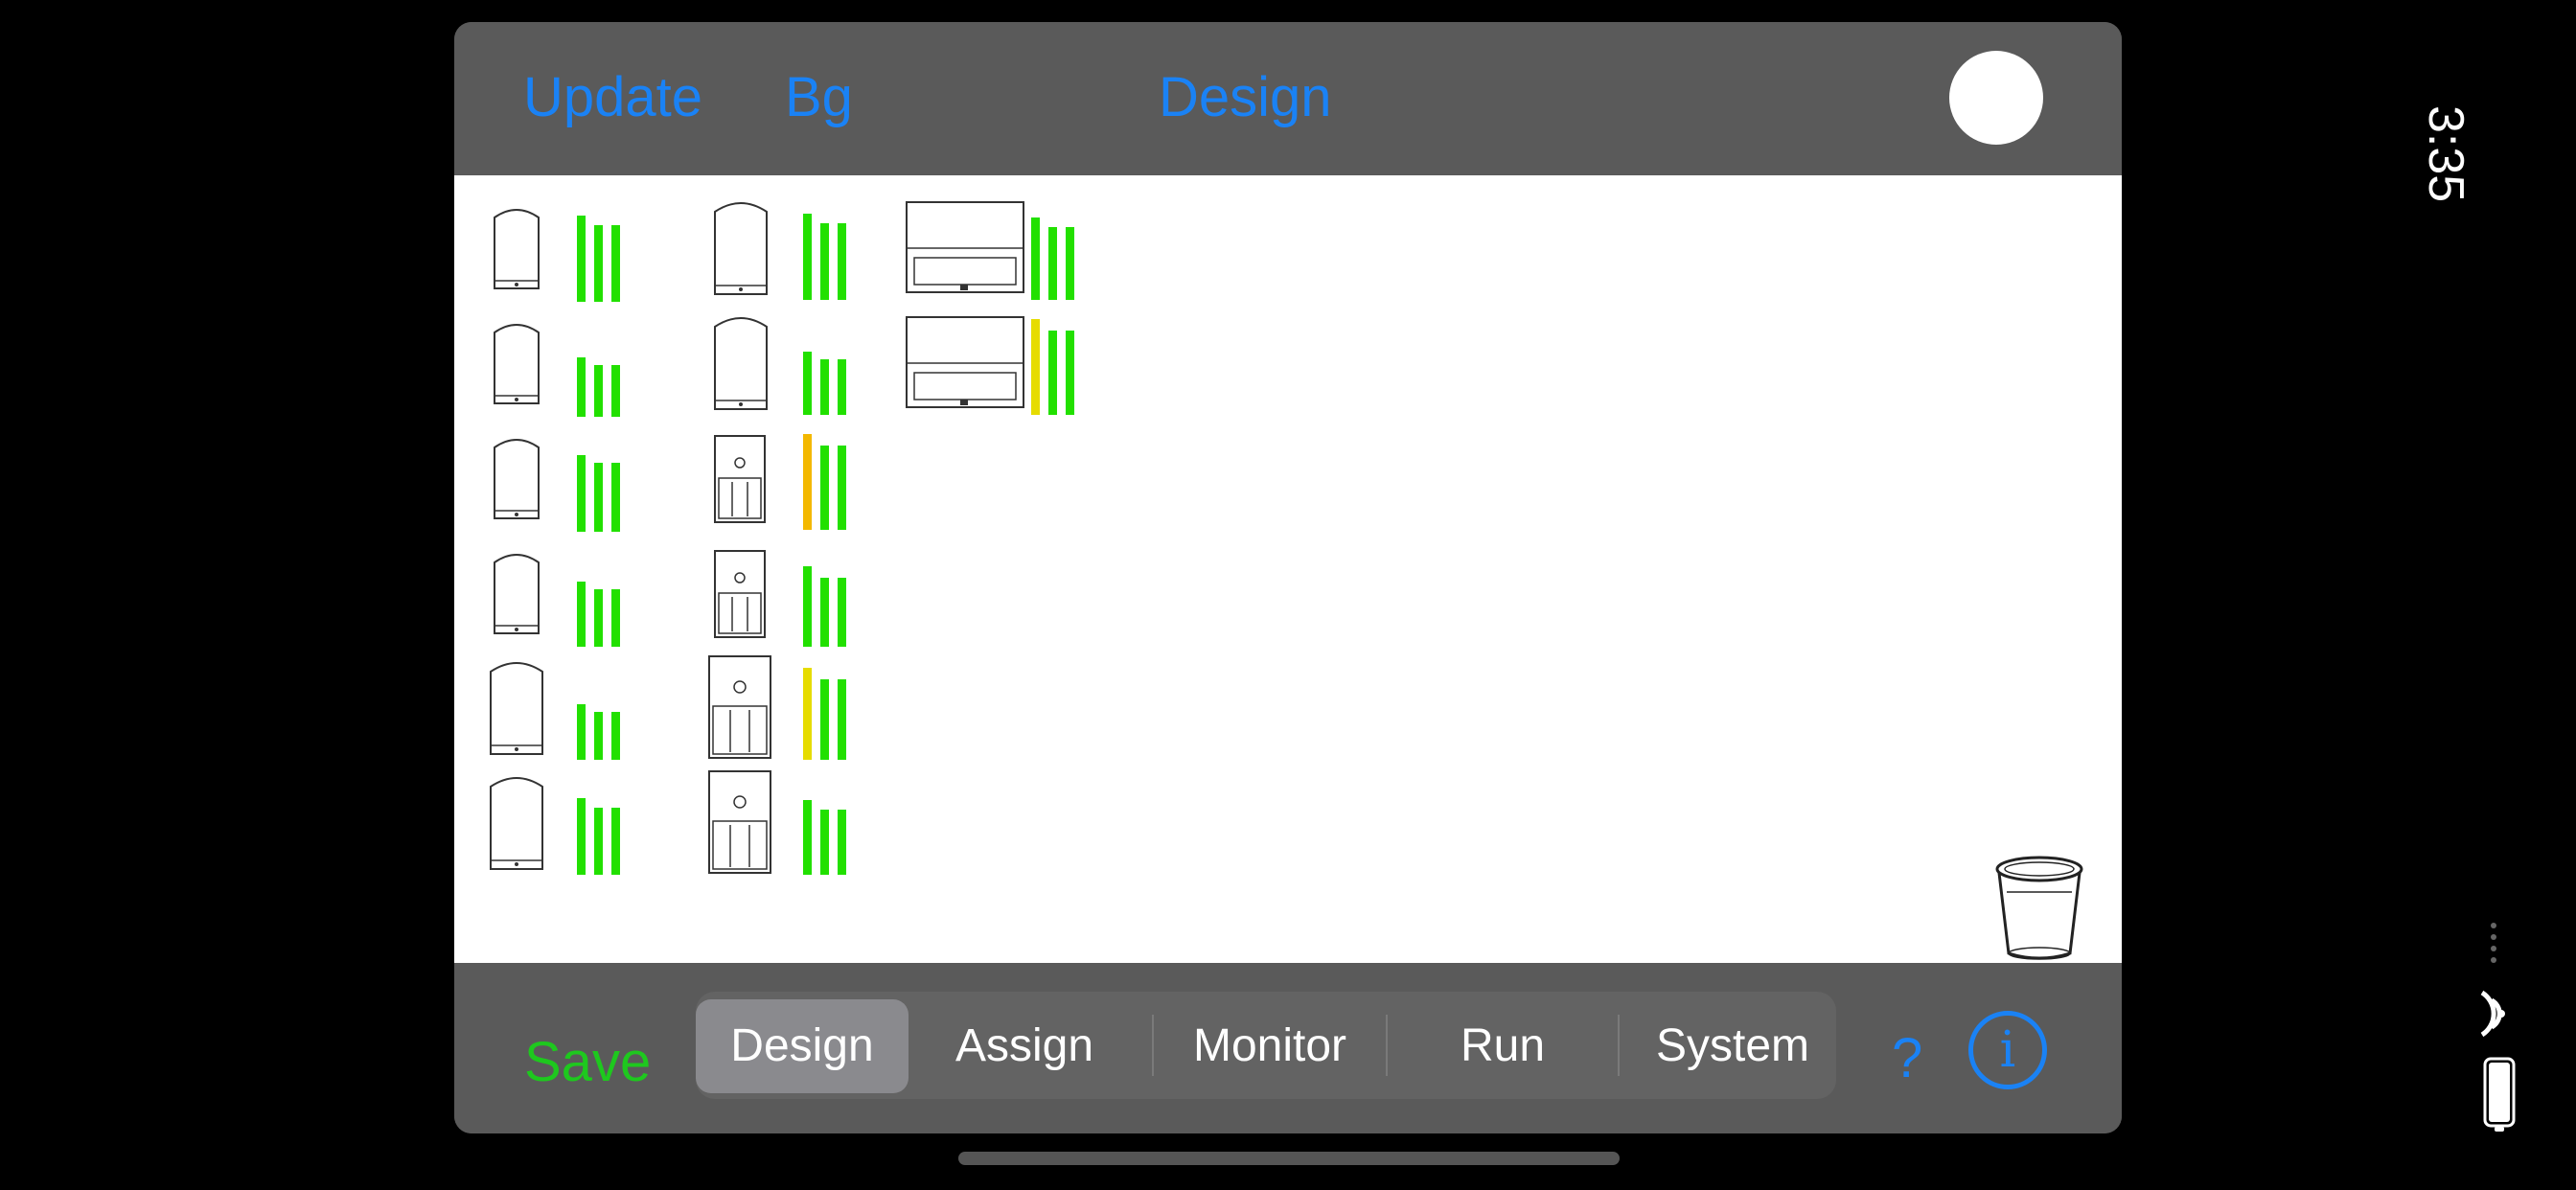 The width and height of the screenshot is (2576, 1190). What do you see at coordinates (802, 1046) in the screenshot?
I see `tab-design: Design` at bounding box center [802, 1046].